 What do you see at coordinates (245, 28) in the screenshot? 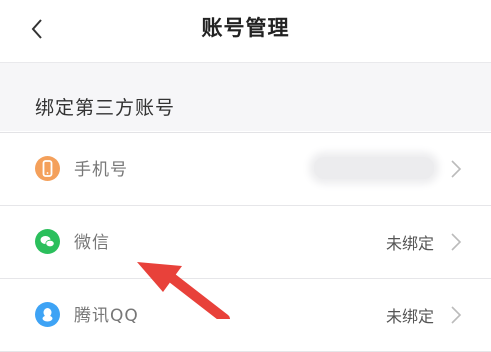
I see `page-title: 账号管理` at bounding box center [245, 28].